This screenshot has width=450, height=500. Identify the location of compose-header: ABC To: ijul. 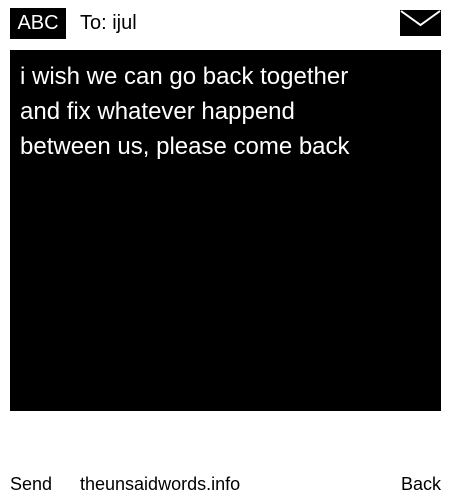
(225, 23).